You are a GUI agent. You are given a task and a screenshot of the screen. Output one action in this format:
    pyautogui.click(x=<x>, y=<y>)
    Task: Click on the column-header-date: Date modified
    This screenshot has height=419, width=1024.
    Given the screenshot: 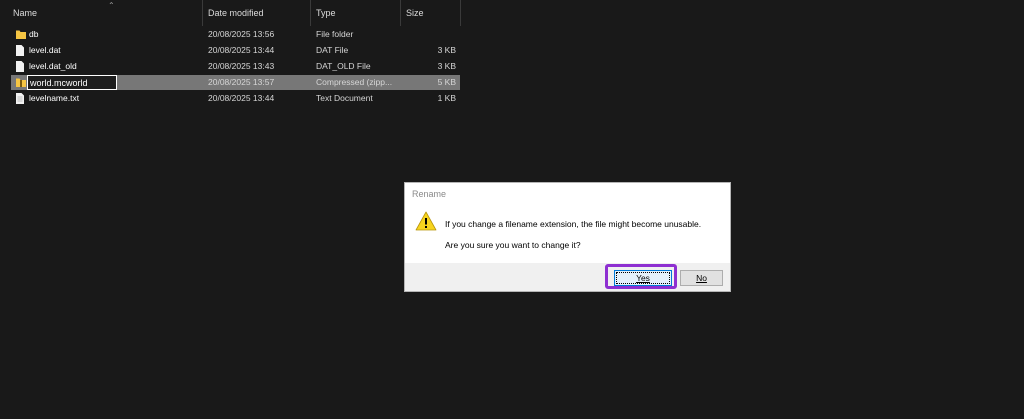 What is the action you would take?
    pyautogui.click(x=257, y=13)
    